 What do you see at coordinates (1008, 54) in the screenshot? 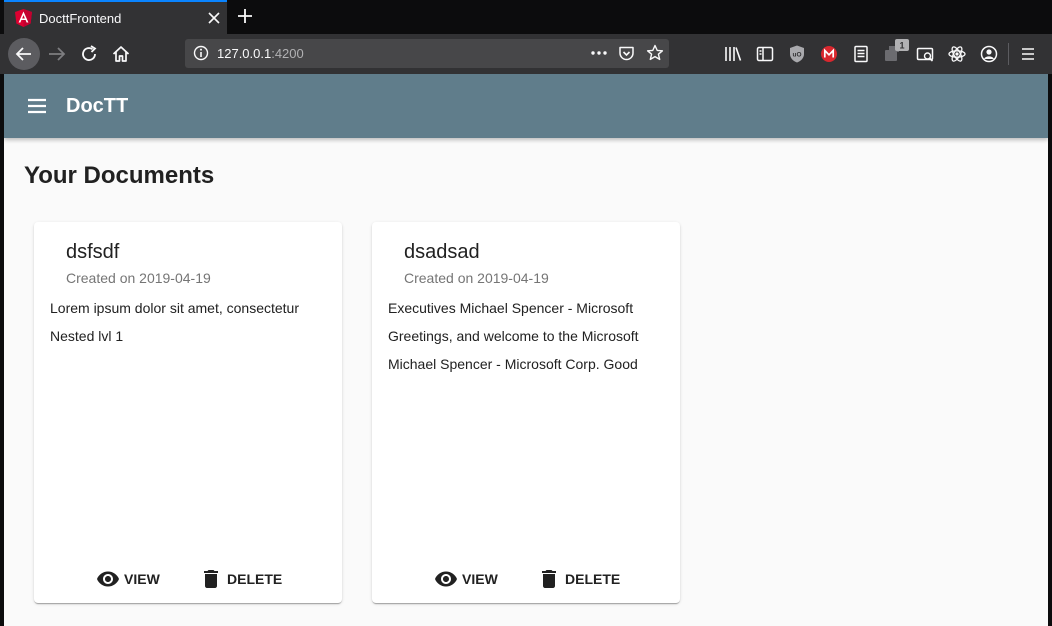
I see `toolbar-separator` at bounding box center [1008, 54].